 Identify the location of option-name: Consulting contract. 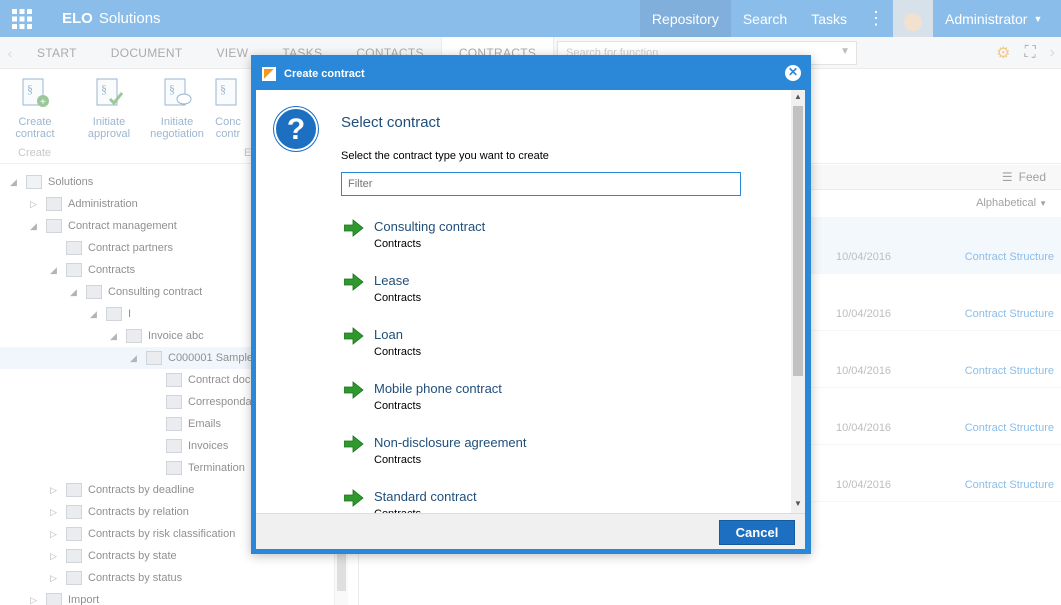
(430, 226).